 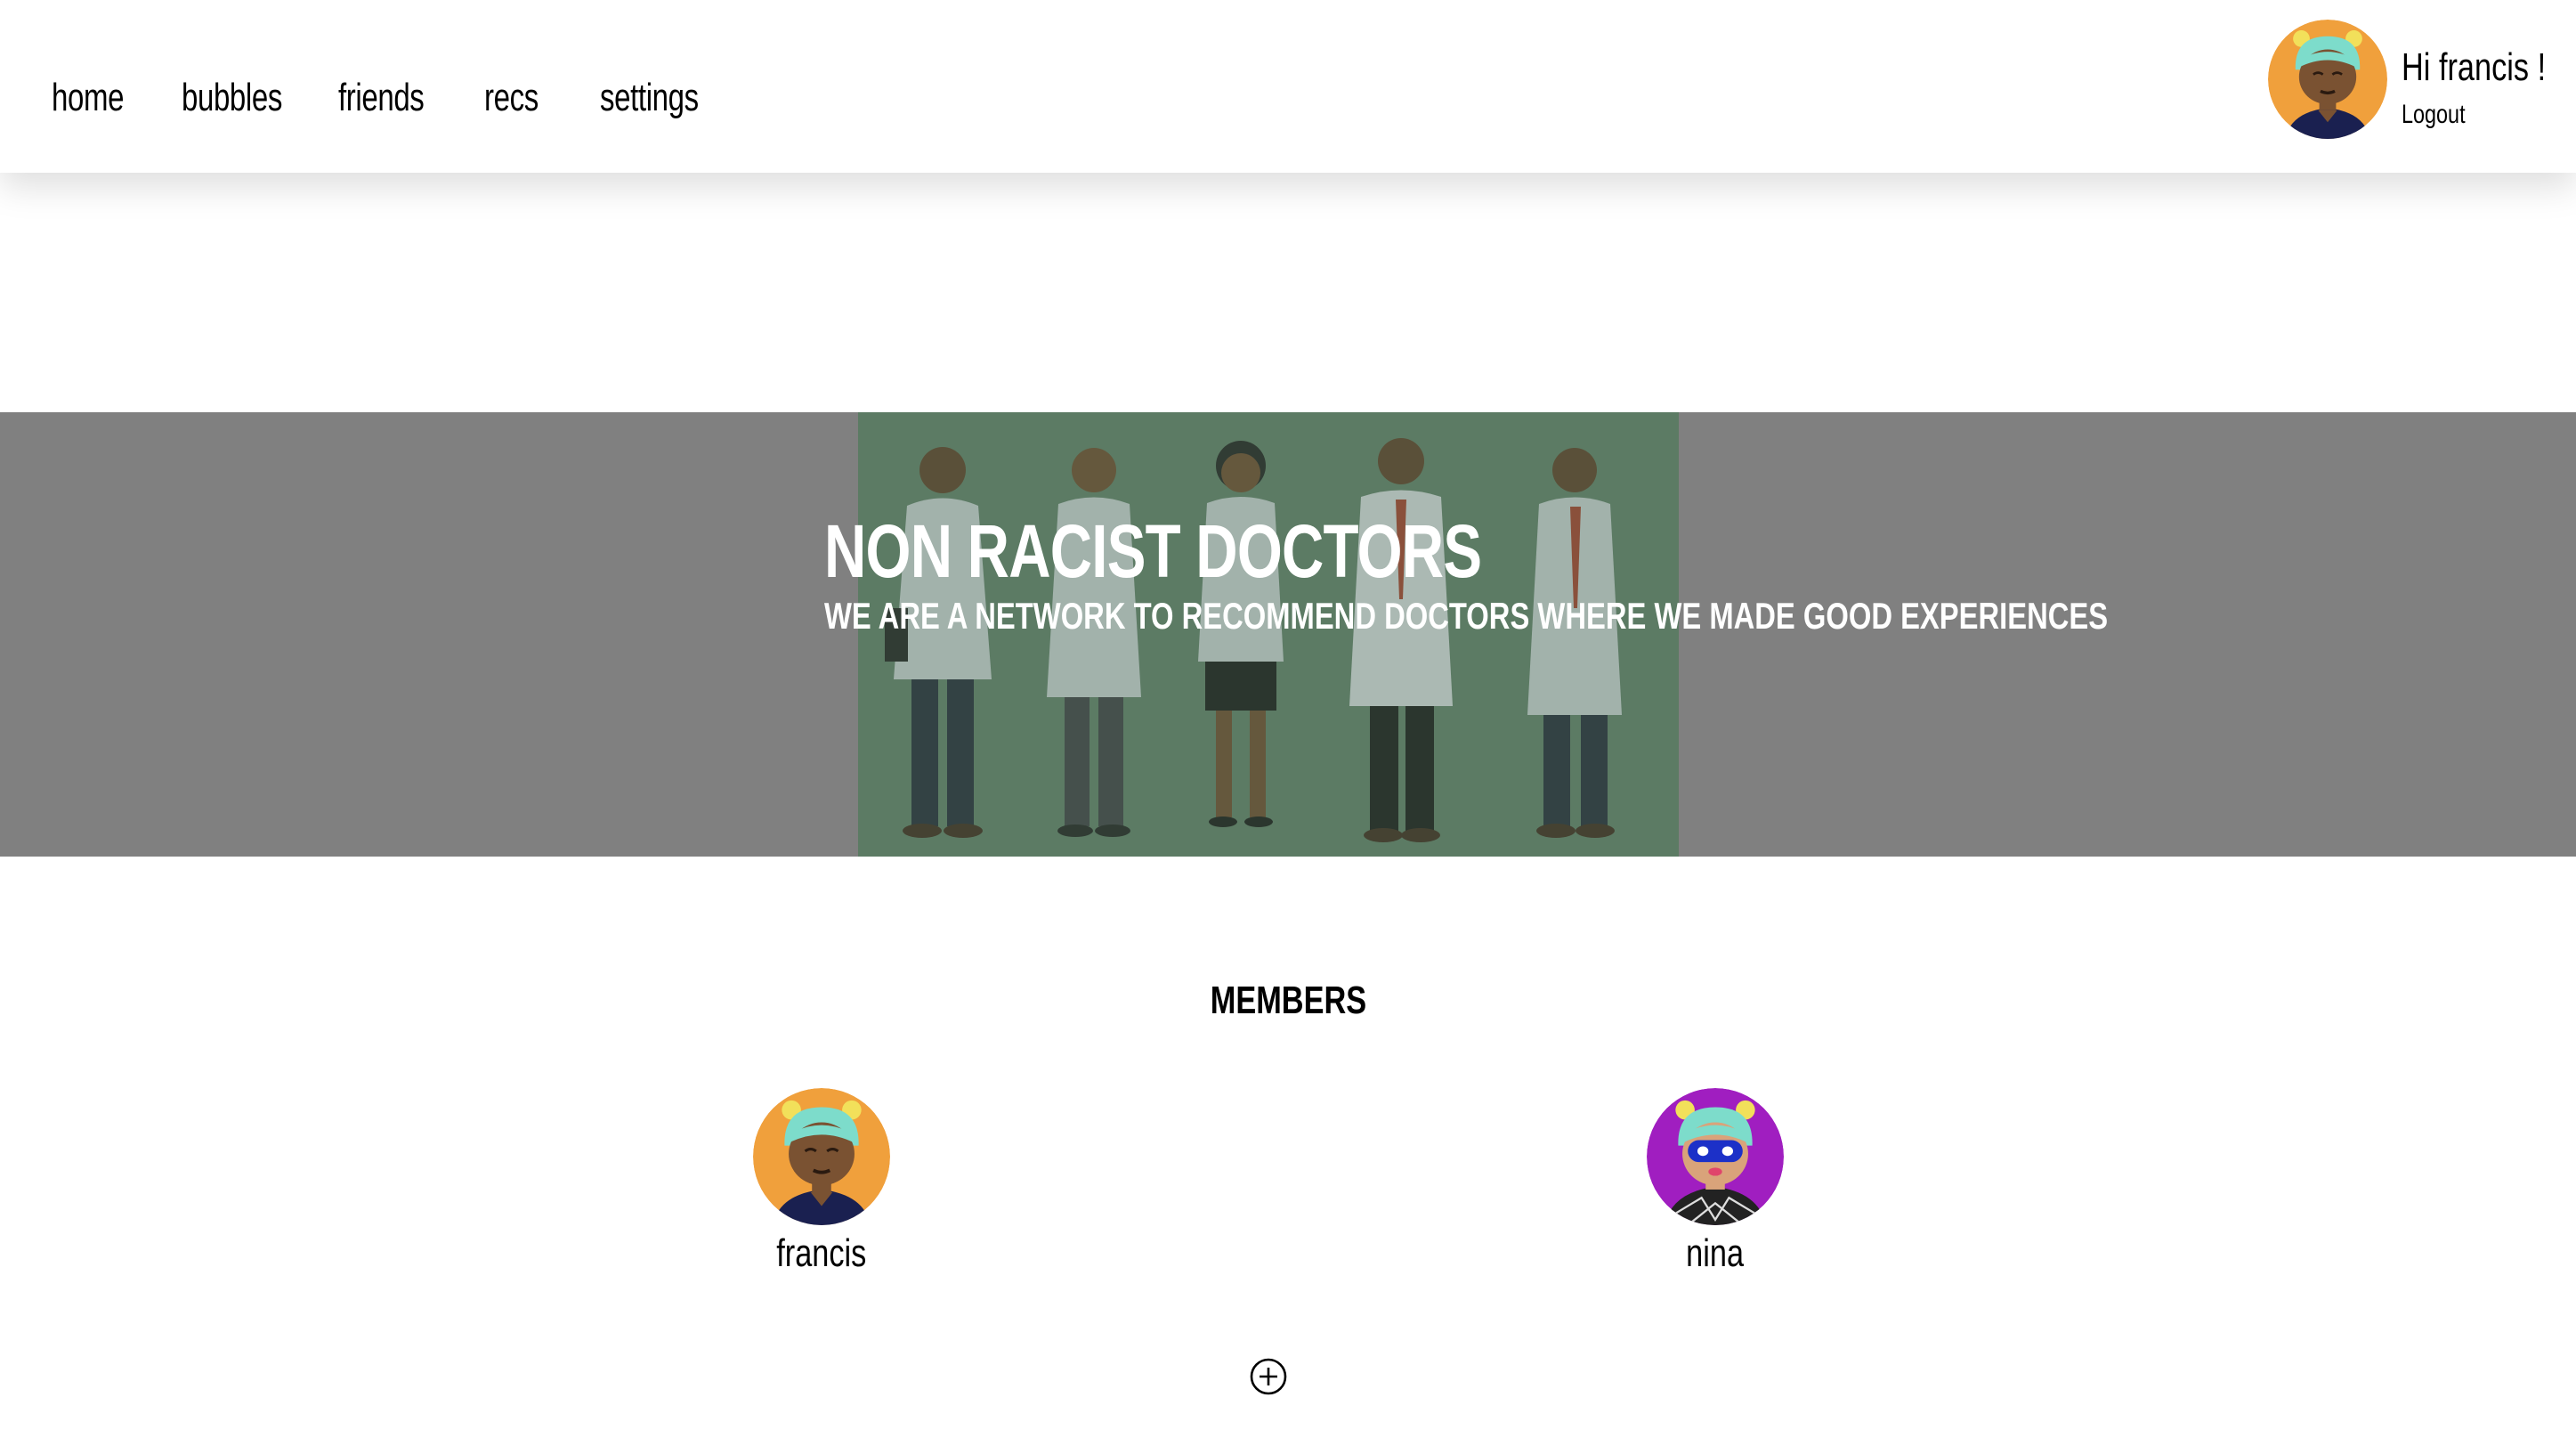 I want to click on logout-link: Logout, so click(x=2442, y=115).